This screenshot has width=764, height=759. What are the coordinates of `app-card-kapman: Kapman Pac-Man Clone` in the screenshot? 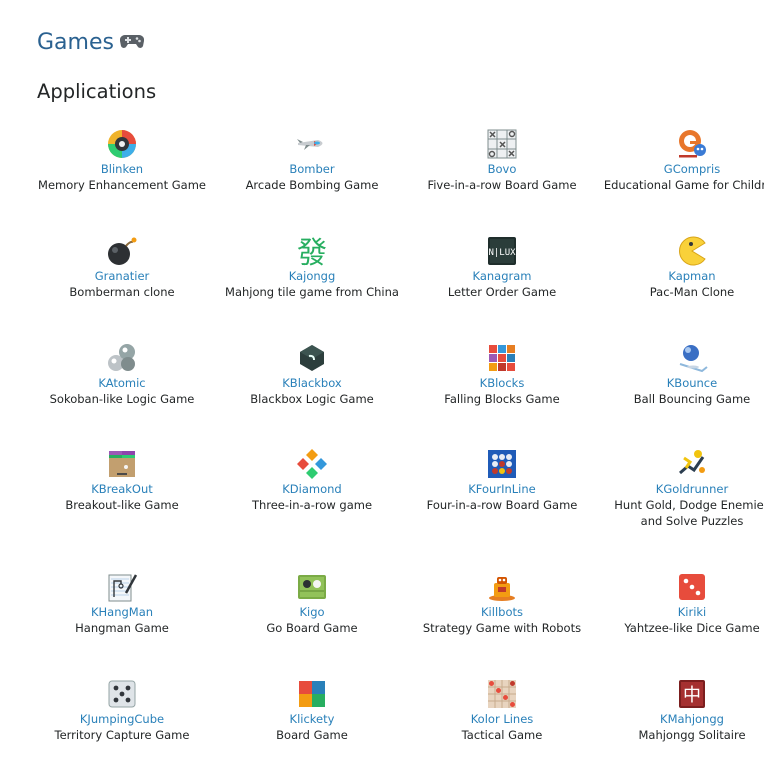 It's located at (680, 267).